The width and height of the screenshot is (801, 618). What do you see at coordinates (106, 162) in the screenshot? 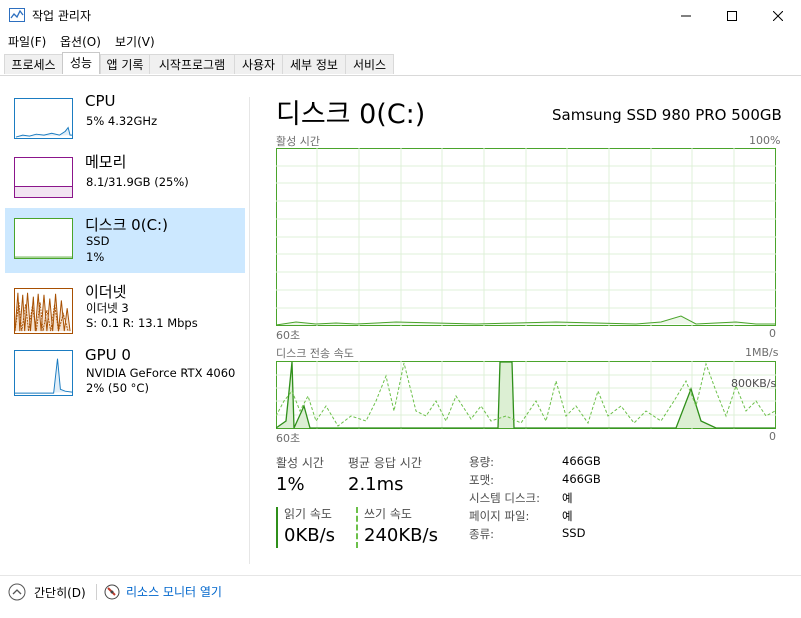
I see `sidebar-item-label: 메모리` at bounding box center [106, 162].